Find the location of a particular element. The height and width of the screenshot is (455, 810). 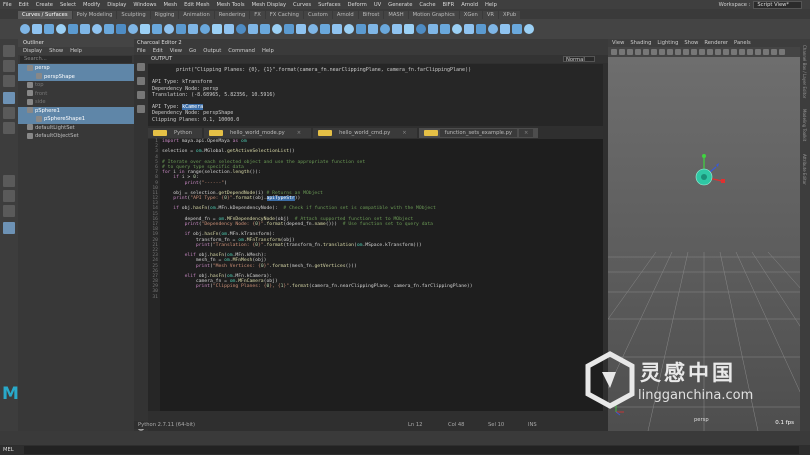

outliner-item: top is located at coordinates (76, 85).